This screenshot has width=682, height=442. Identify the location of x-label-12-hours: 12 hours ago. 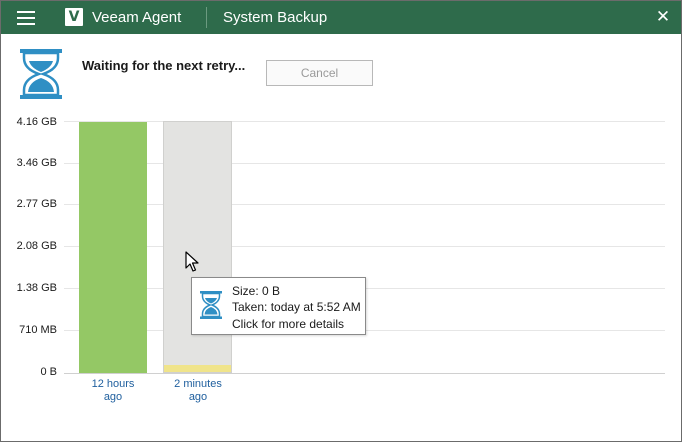
(113, 391).